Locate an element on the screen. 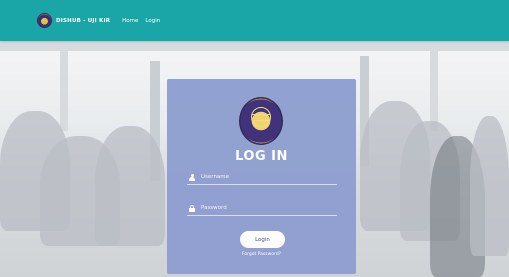 Image resolution: width=509 pixels, height=277 pixels. dishub-emblem-icon is located at coordinates (261, 121).